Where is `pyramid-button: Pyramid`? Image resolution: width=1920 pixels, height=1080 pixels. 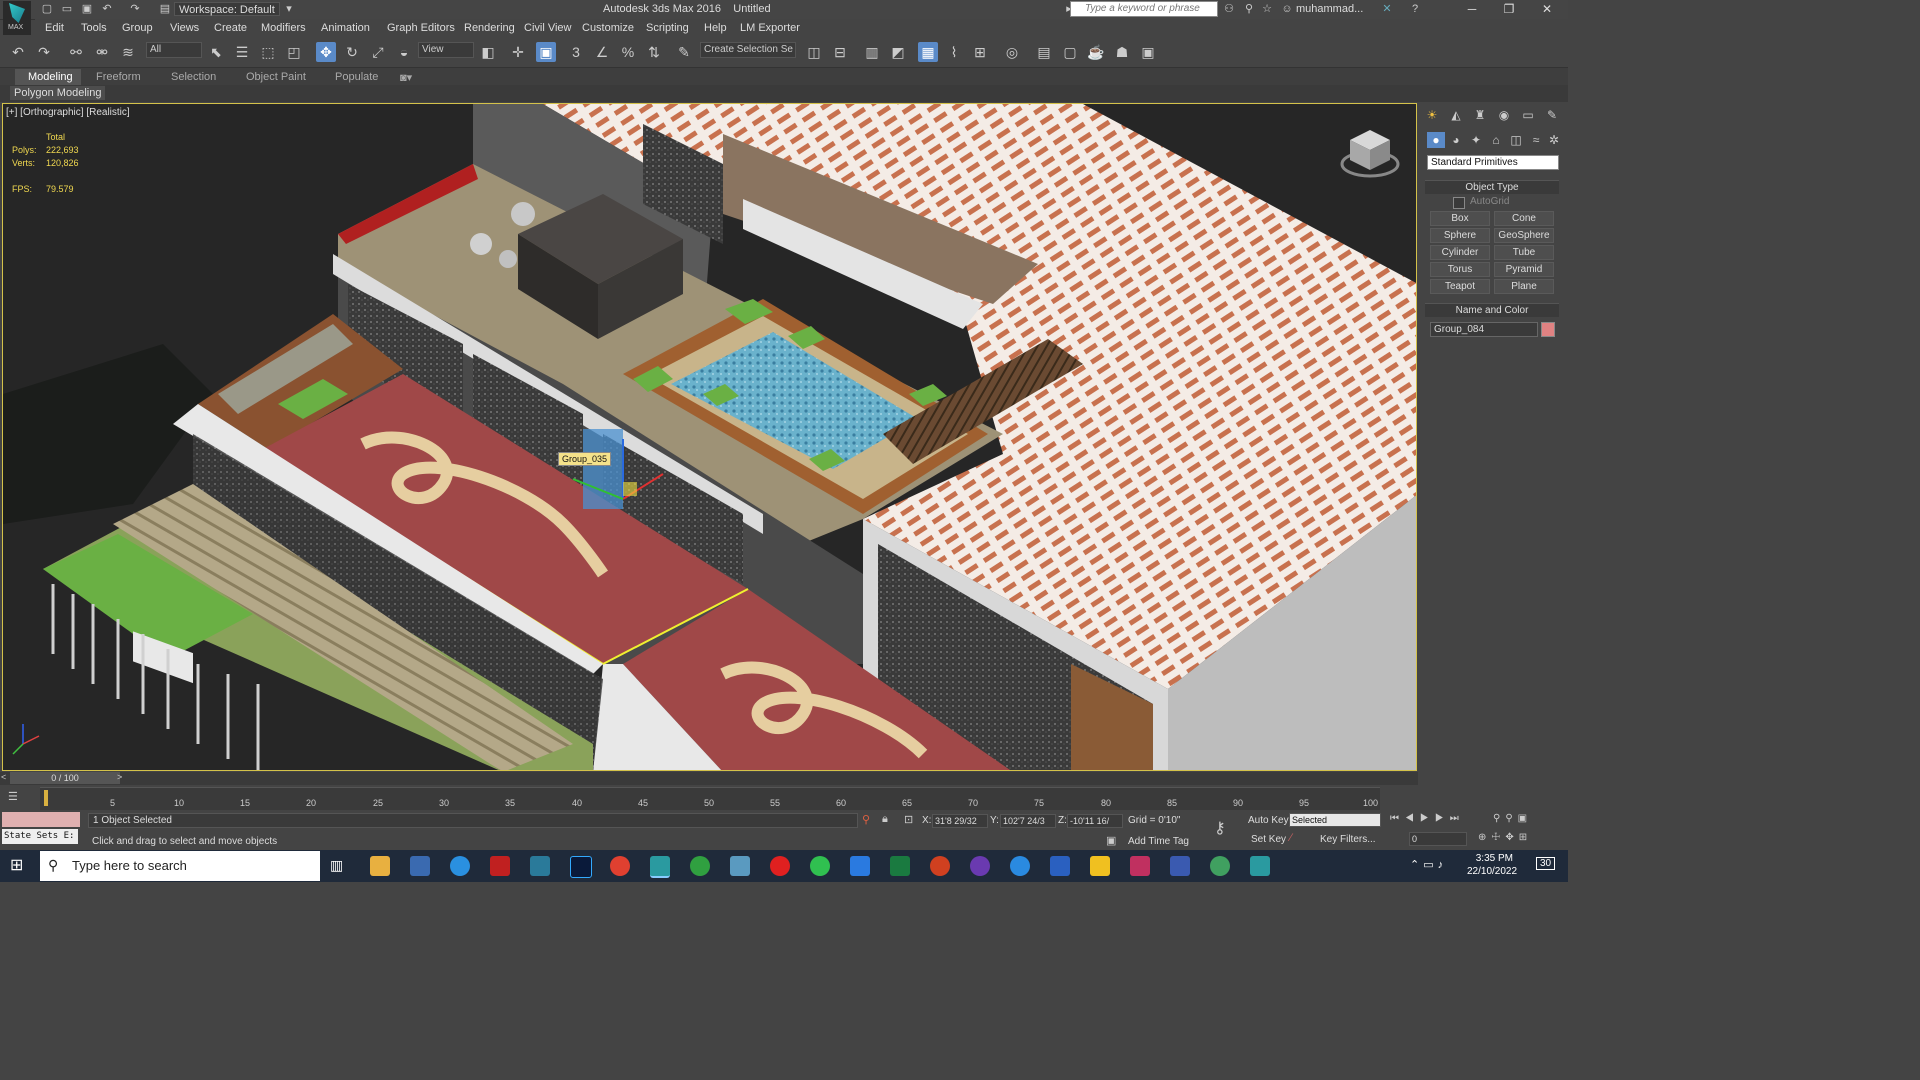 pyramid-button: Pyramid is located at coordinates (1524, 269).